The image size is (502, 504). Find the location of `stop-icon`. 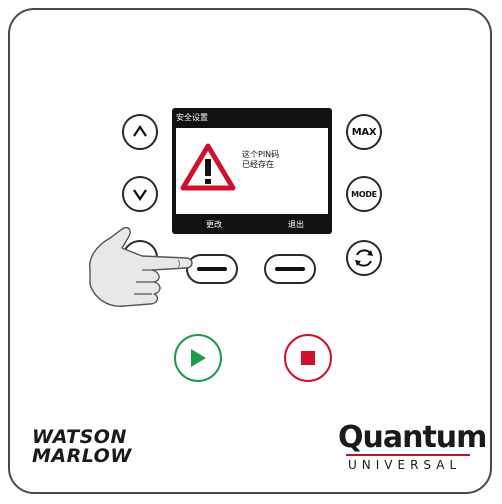

stop-icon is located at coordinates (308, 358).